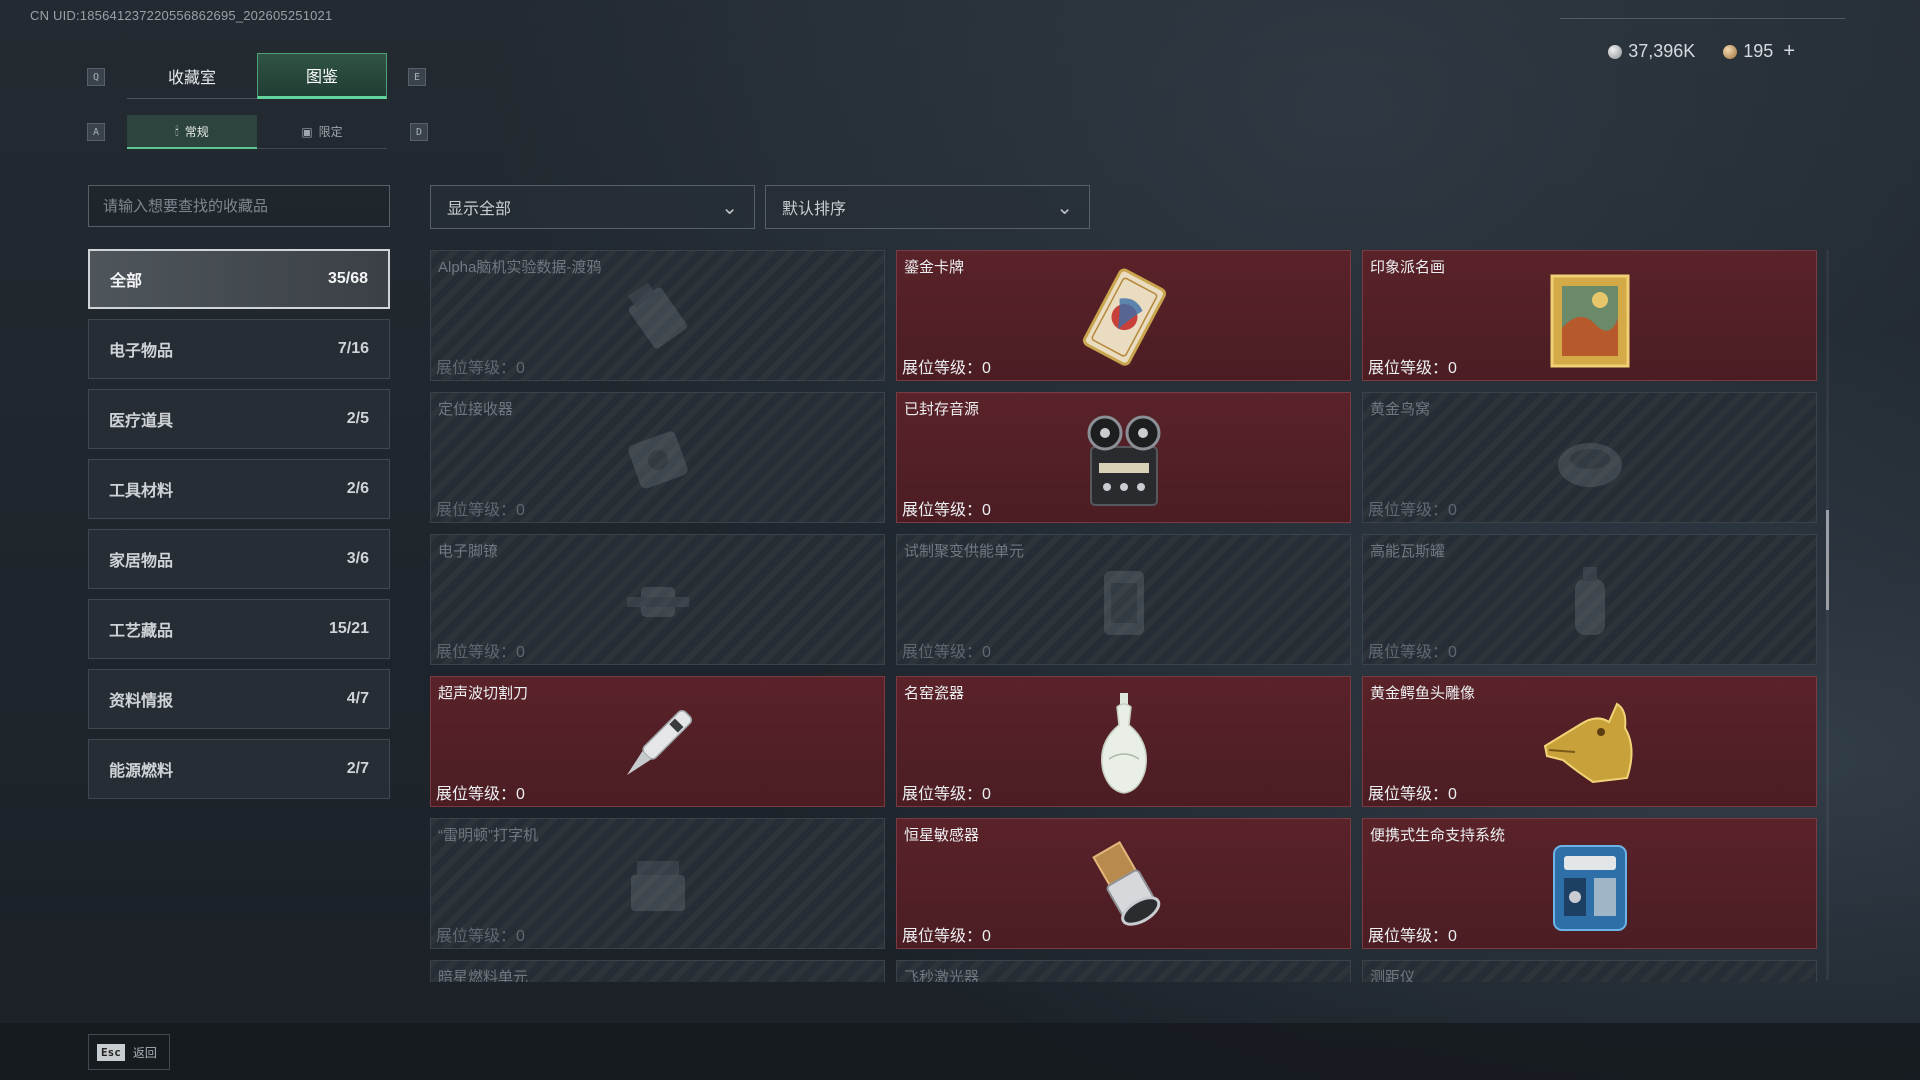  Describe the element at coordinates (141, 491) in the screenshot. I see `category-label: 工具材料` at that location.